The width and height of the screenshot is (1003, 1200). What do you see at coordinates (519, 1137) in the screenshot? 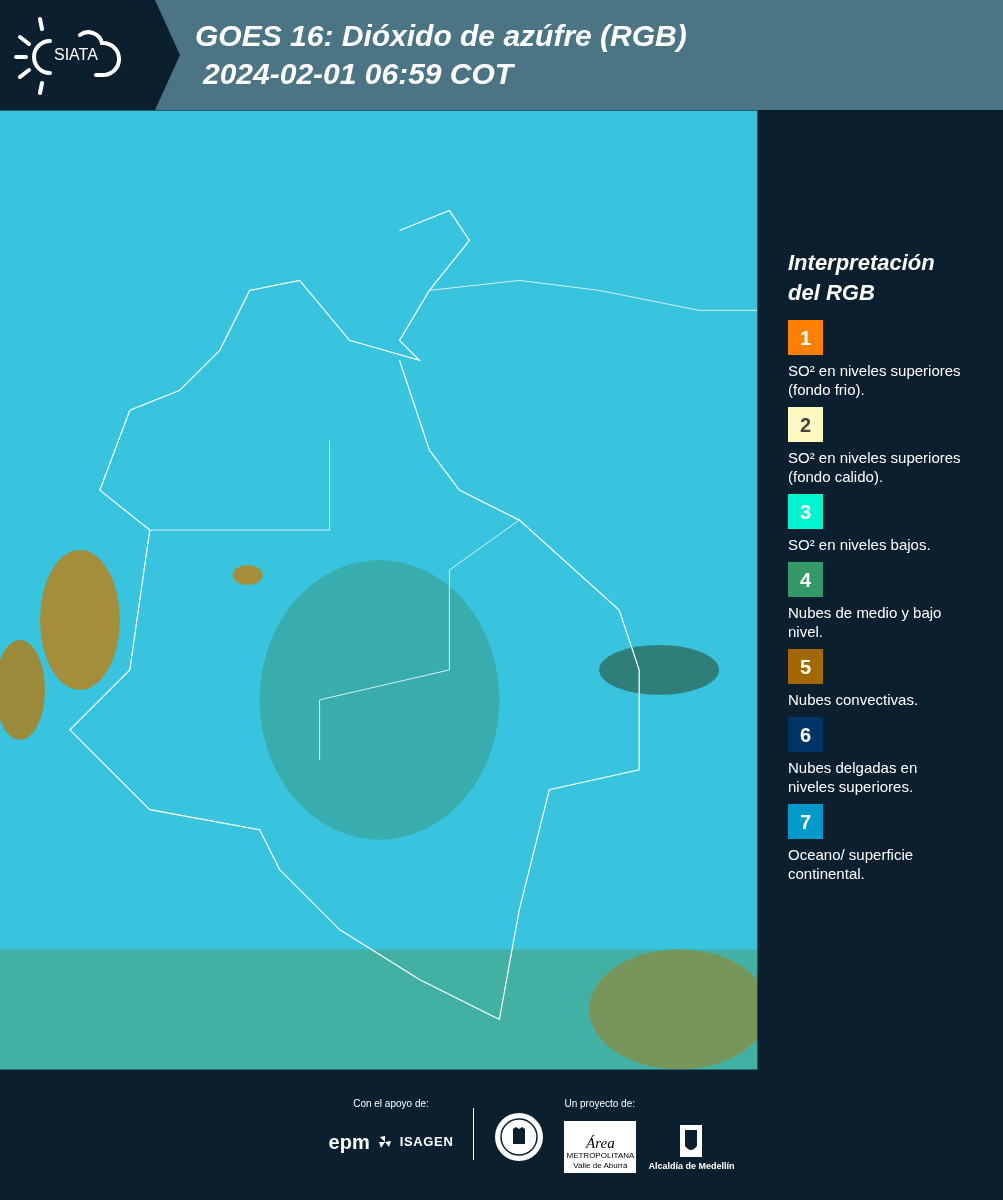
I see `seal-icon` at bounding box center [519, 1137].